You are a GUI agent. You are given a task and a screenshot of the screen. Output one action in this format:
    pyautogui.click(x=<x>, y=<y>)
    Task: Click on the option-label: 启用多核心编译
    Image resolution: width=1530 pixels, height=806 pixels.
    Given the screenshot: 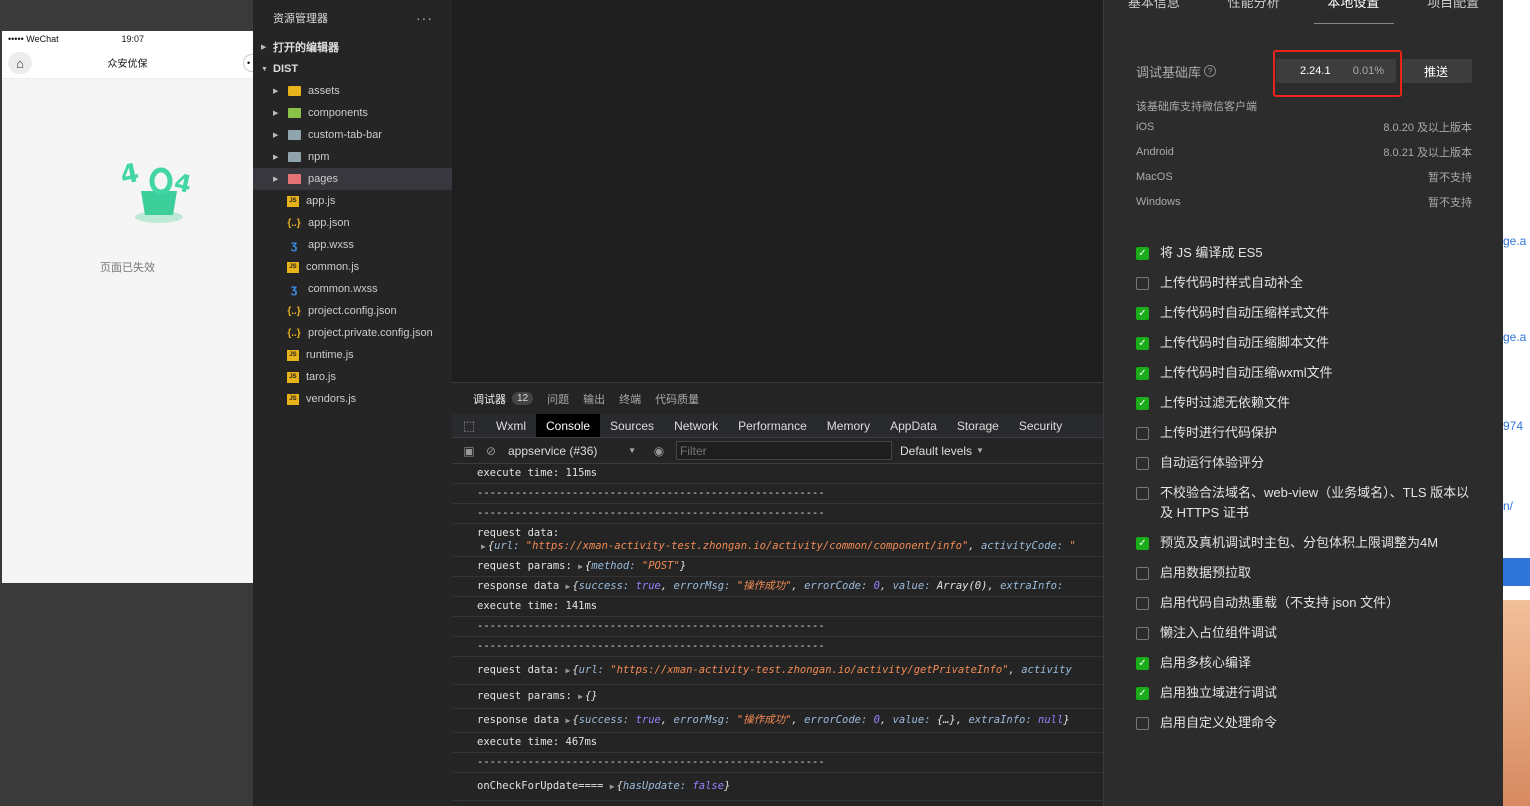 What is the action you would take?
    pyautogui.click(x=1206, y=662)
    